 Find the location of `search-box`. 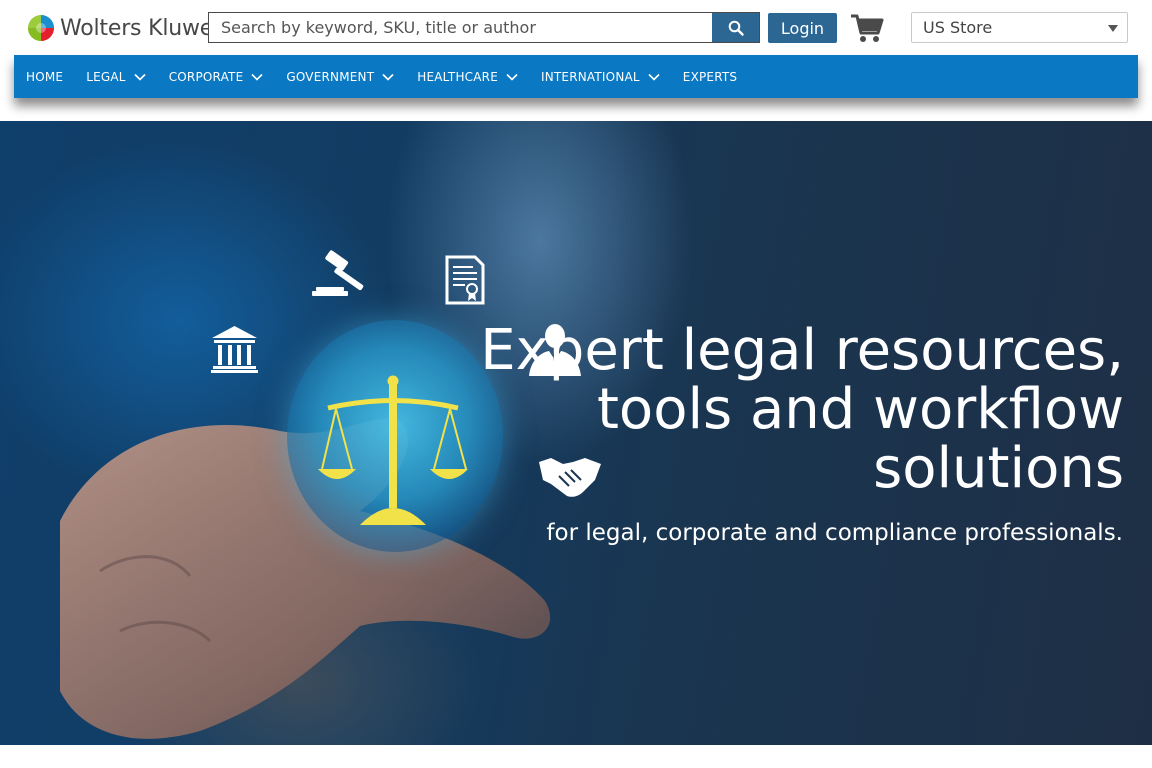

search-box is located at coordinates (484, 27).